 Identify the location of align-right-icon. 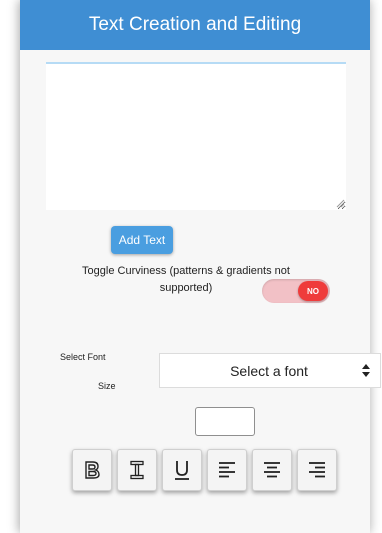
(317, 470).